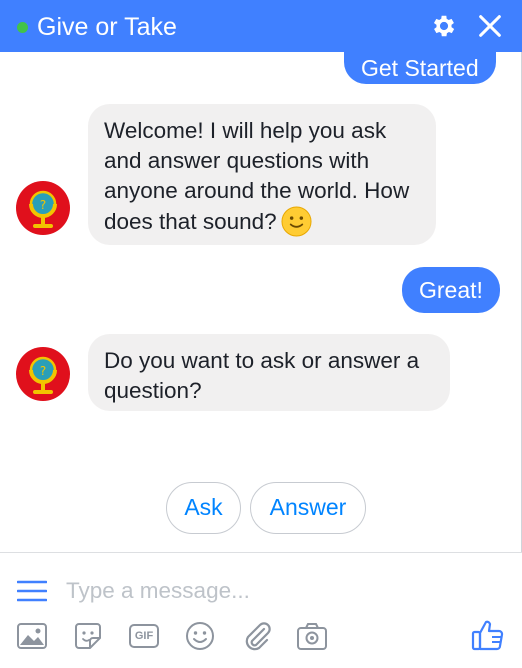 The image size is (522, 668). Describe the element at coordinates (490, 26) in the screenshot. I see `close-icon` at that location.